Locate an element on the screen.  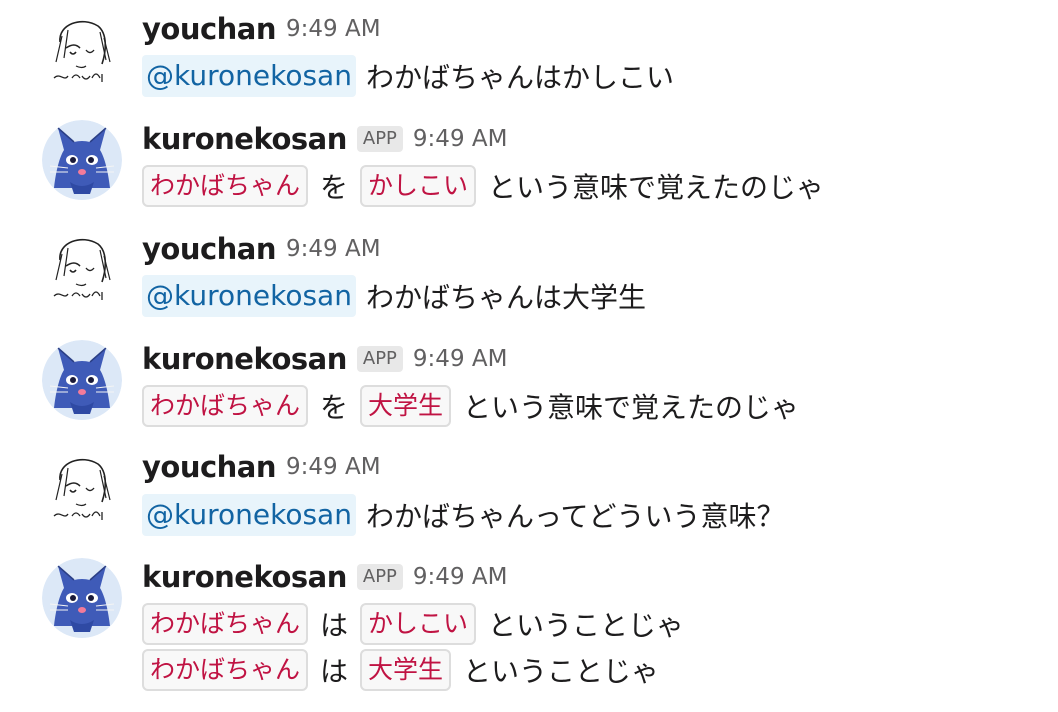
message-text: @kuronekosan わかばちゃんは大学生 is located at coordinates (394, 296).